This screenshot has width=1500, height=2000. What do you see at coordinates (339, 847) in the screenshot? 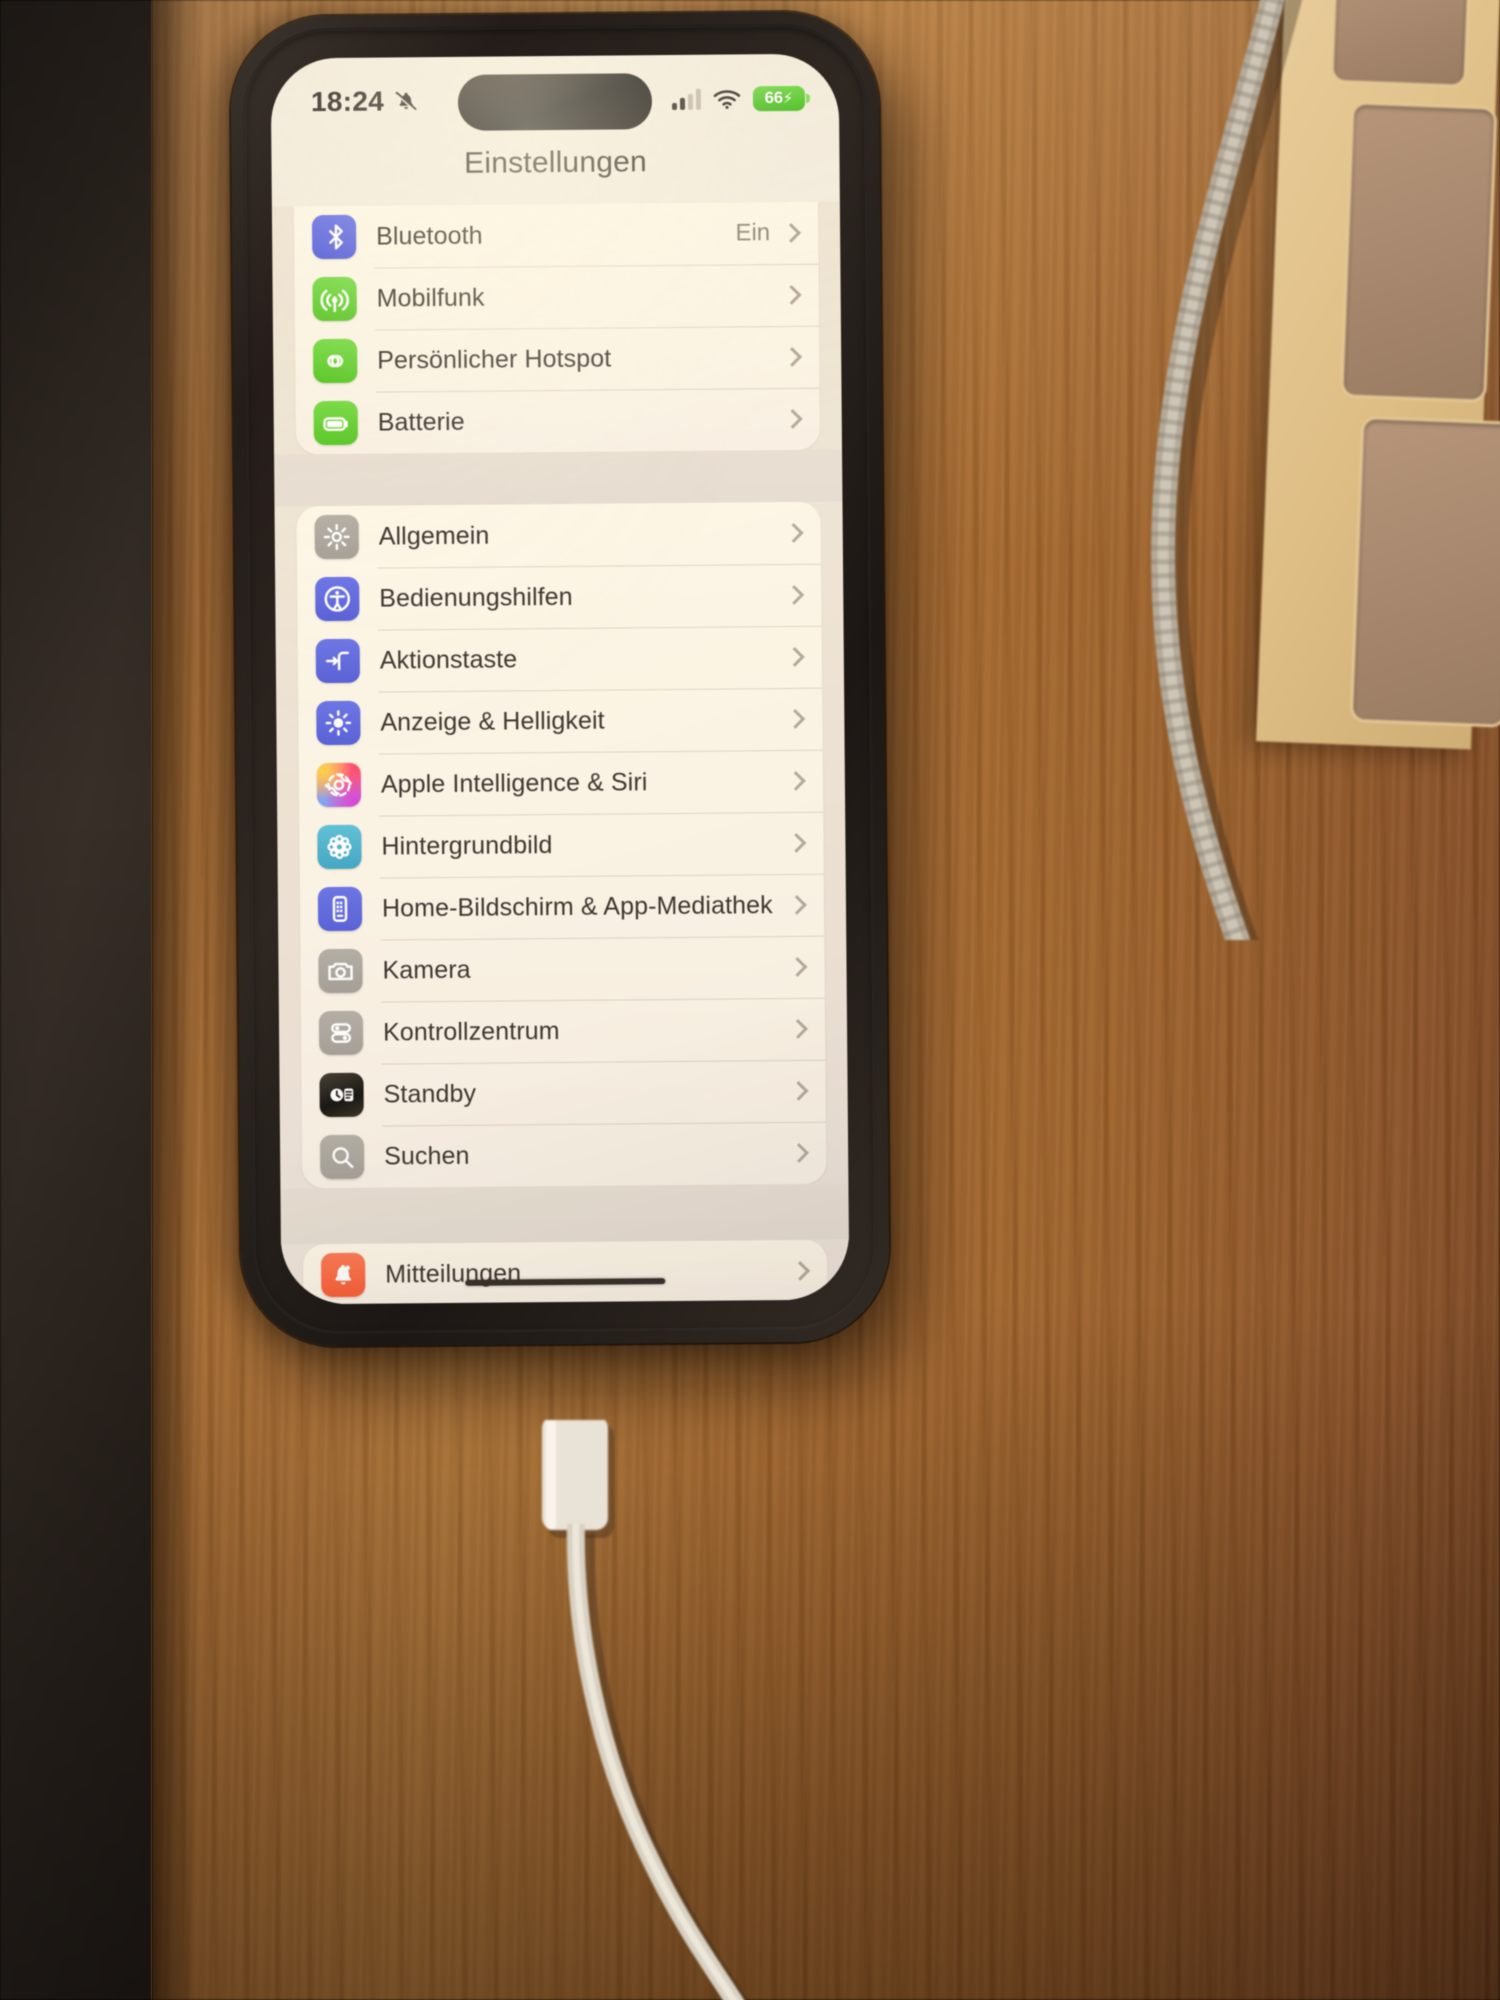
I see `wallpaper-icon` at bounding box center [339, 847].